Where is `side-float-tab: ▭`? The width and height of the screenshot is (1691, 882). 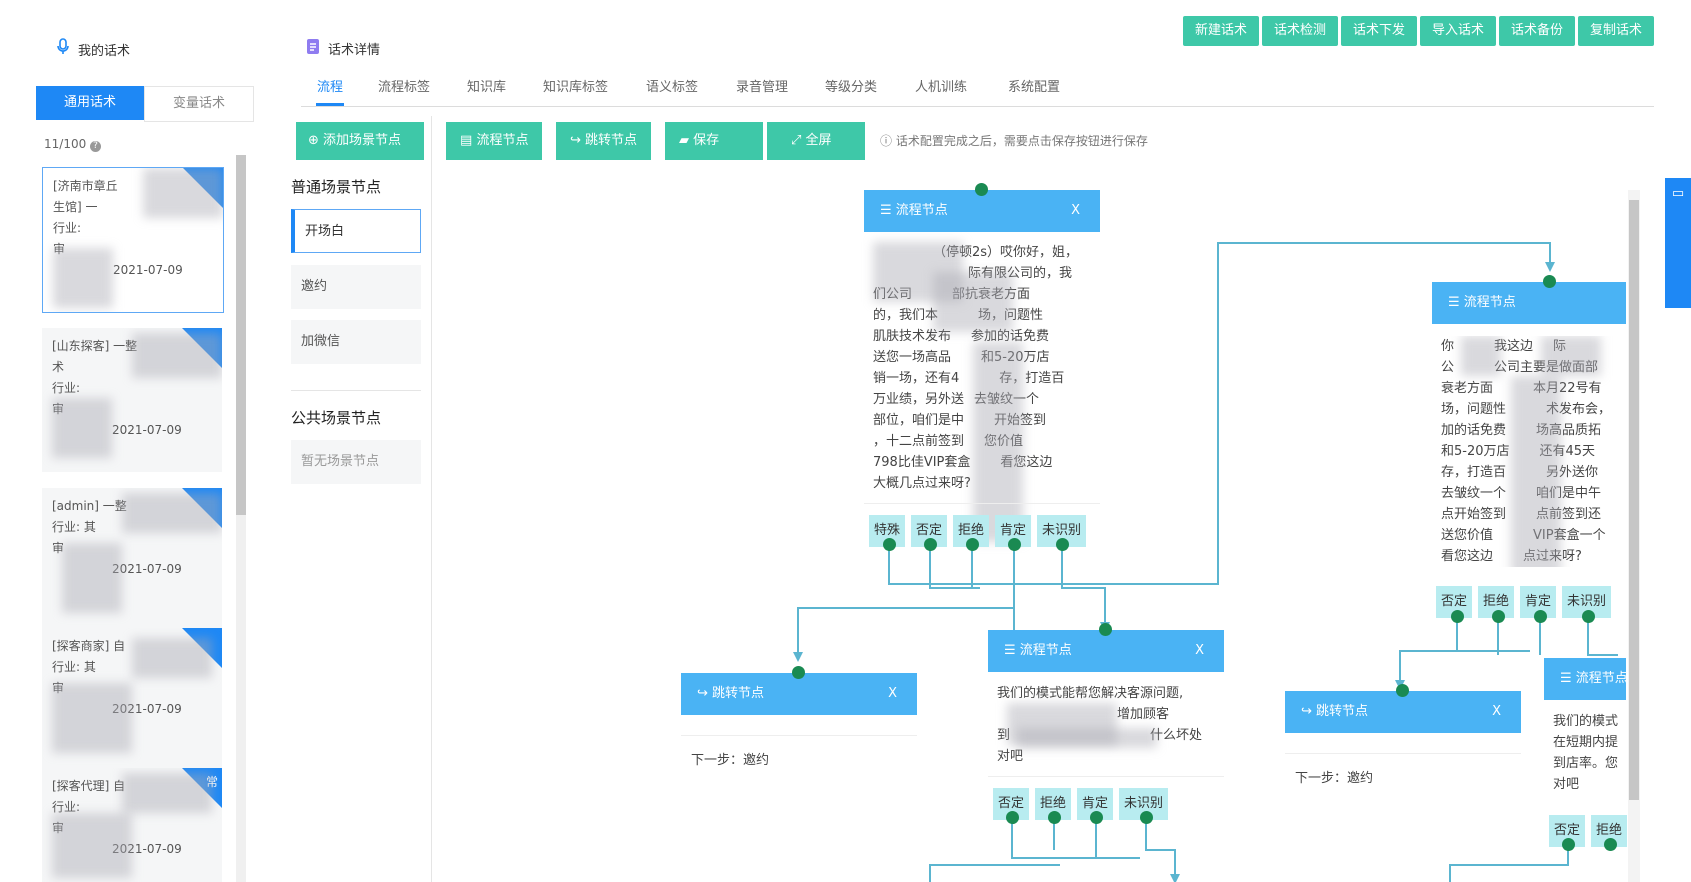
side-float-tab: ▭ is located at coordinates (1678, 243).